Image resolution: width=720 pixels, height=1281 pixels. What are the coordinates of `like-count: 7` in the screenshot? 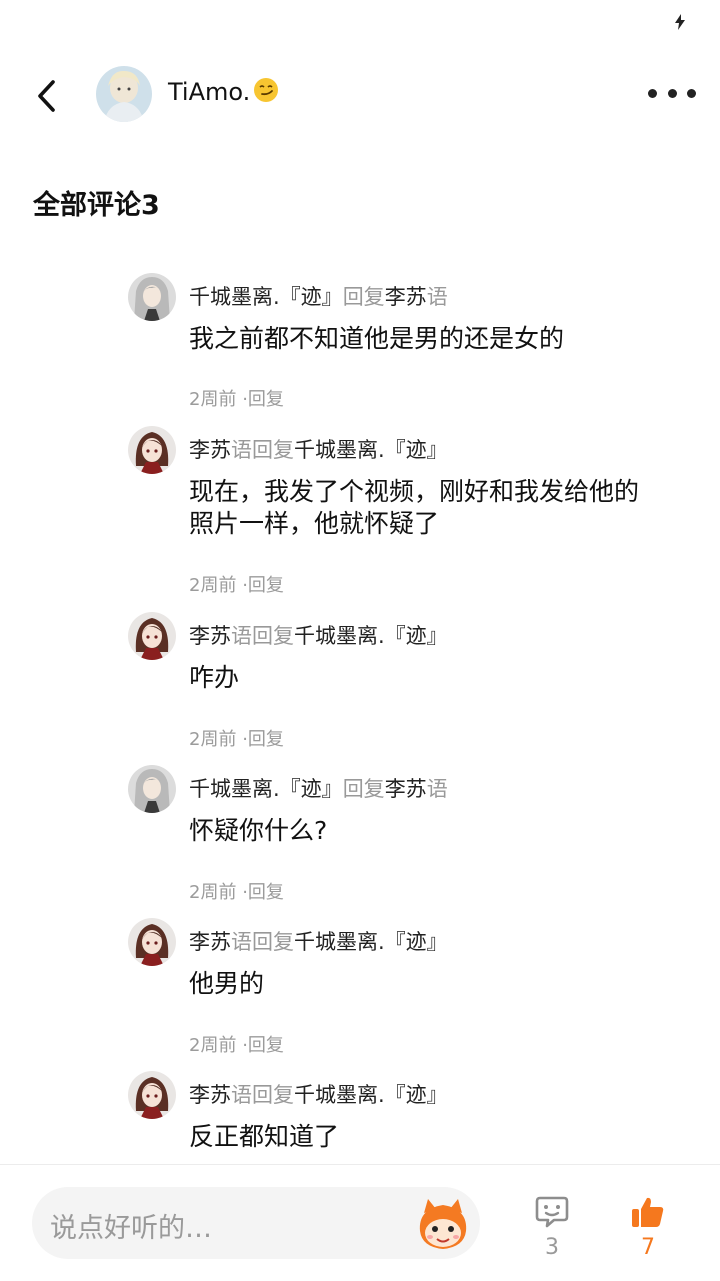 It's located at (648, 1247).